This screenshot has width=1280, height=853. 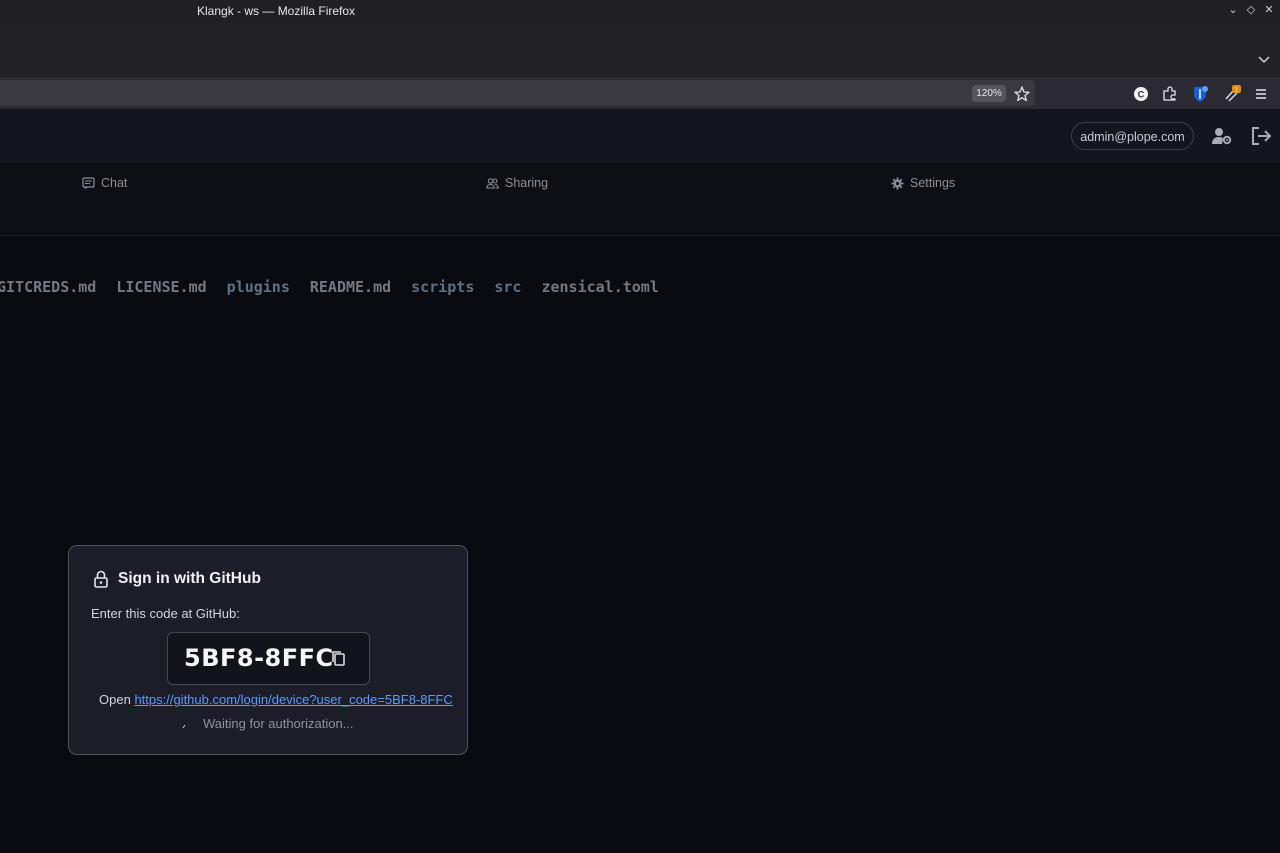 What do you see at coordinates (1200, 94) in the screenshot?
I see `bitwarden-icon` at bounding box center [1200, 94].